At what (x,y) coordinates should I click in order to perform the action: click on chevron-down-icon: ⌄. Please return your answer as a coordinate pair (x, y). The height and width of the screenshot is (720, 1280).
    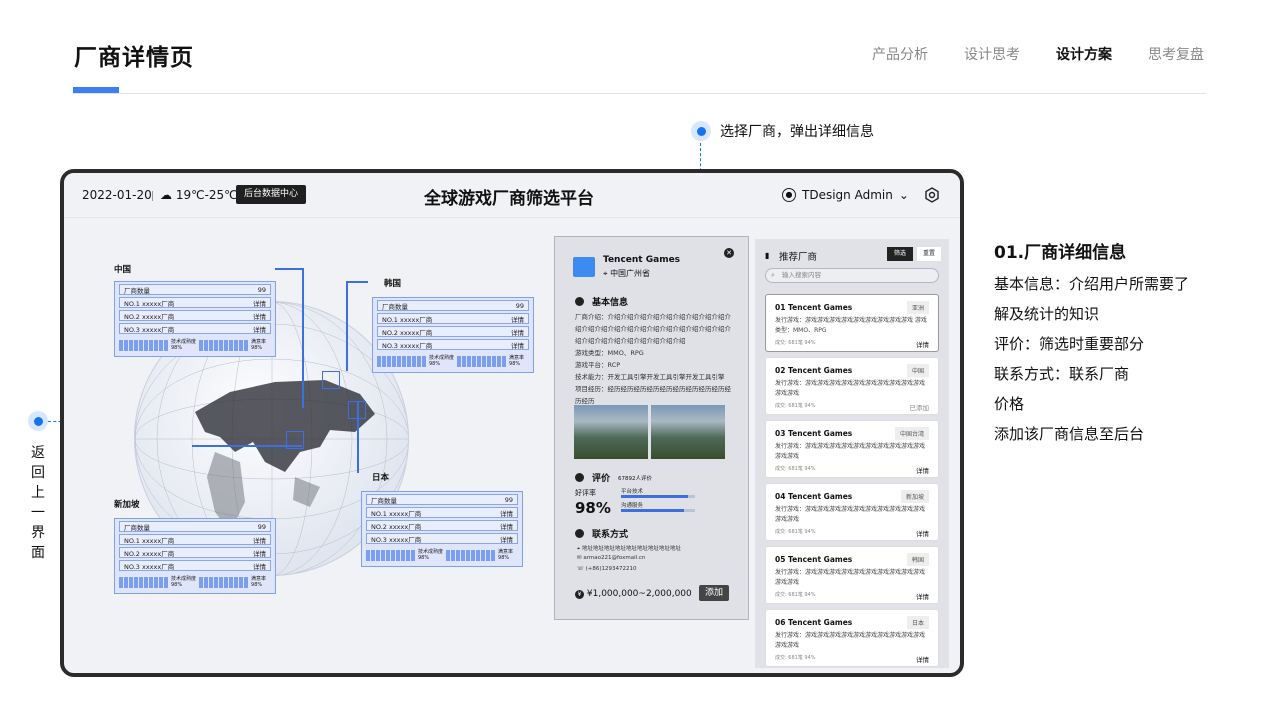
    Looking at the image, I should click on (903, 195).